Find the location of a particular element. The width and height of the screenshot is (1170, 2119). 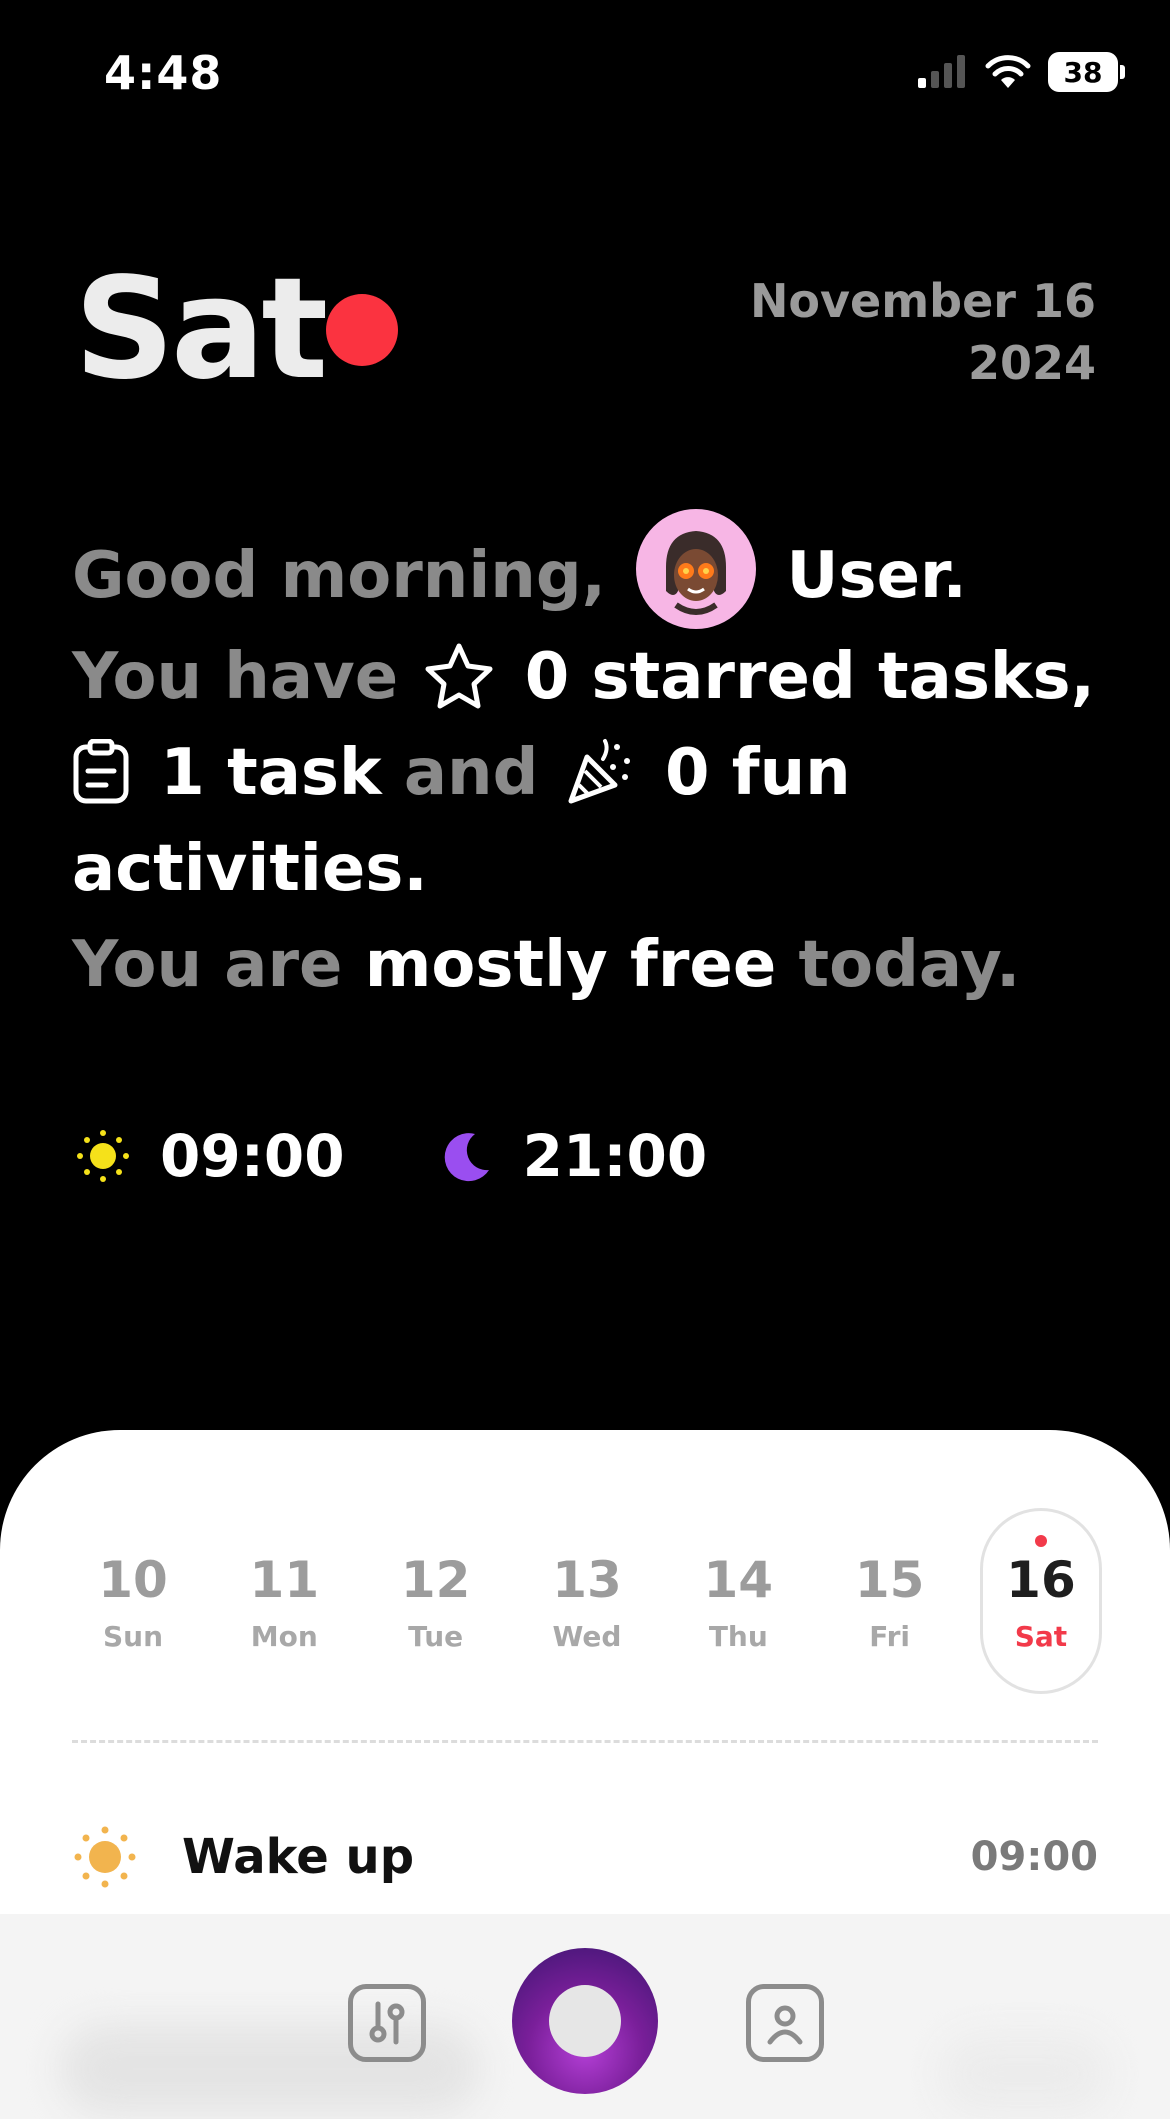

moon-icon is located at coordinates (466, 1157).